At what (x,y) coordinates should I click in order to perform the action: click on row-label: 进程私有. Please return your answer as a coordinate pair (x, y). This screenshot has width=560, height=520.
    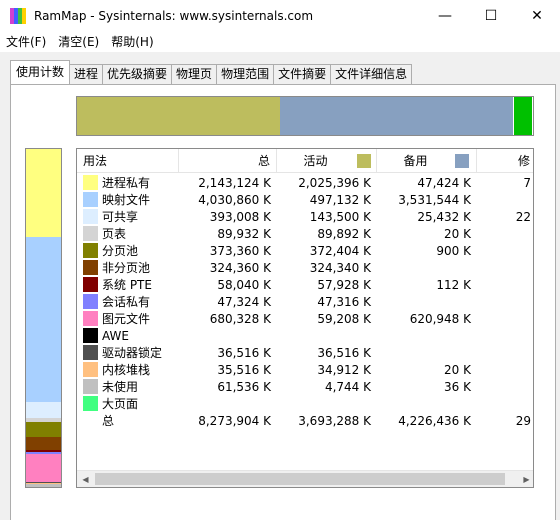
    Looking at the image, I should click on (126, 183).